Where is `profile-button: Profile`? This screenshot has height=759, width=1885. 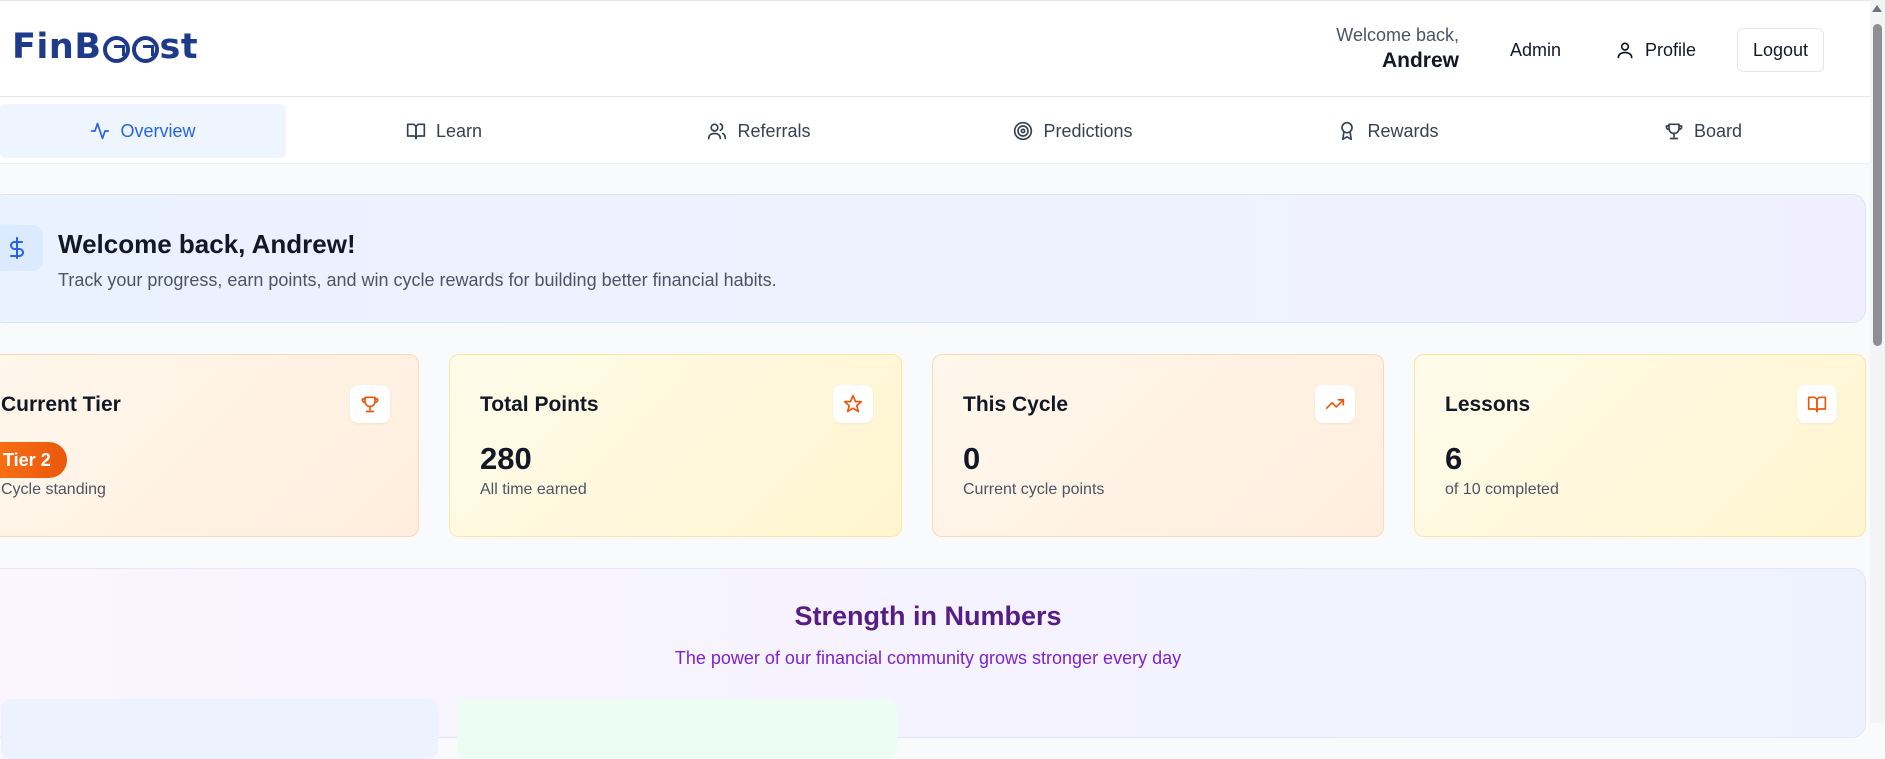
profile-button: Profile is located at coordinates (1655, 50).